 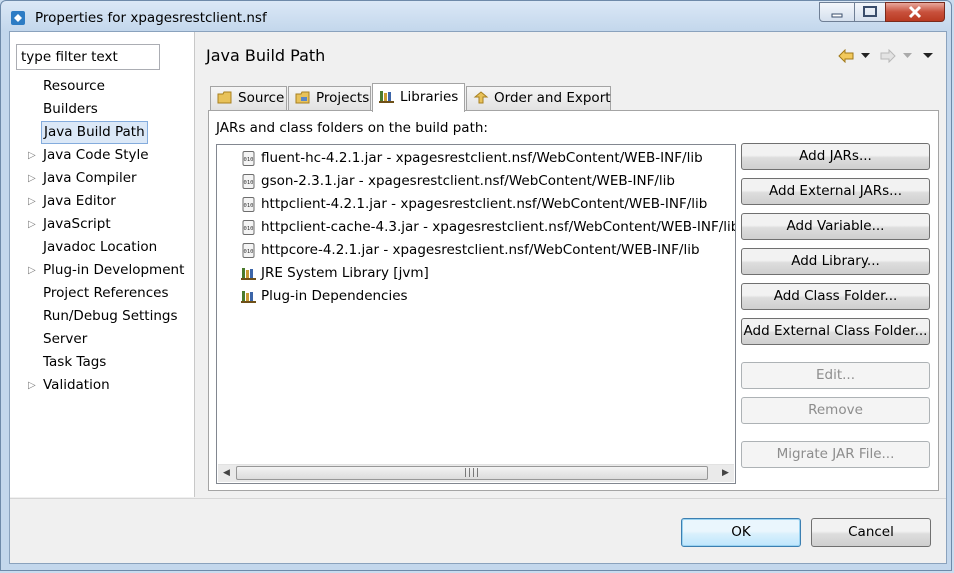 What do you see at coordinates (481, 97) in the screenshot?
I see `order-export-icon` at bounding box center [481, 97].